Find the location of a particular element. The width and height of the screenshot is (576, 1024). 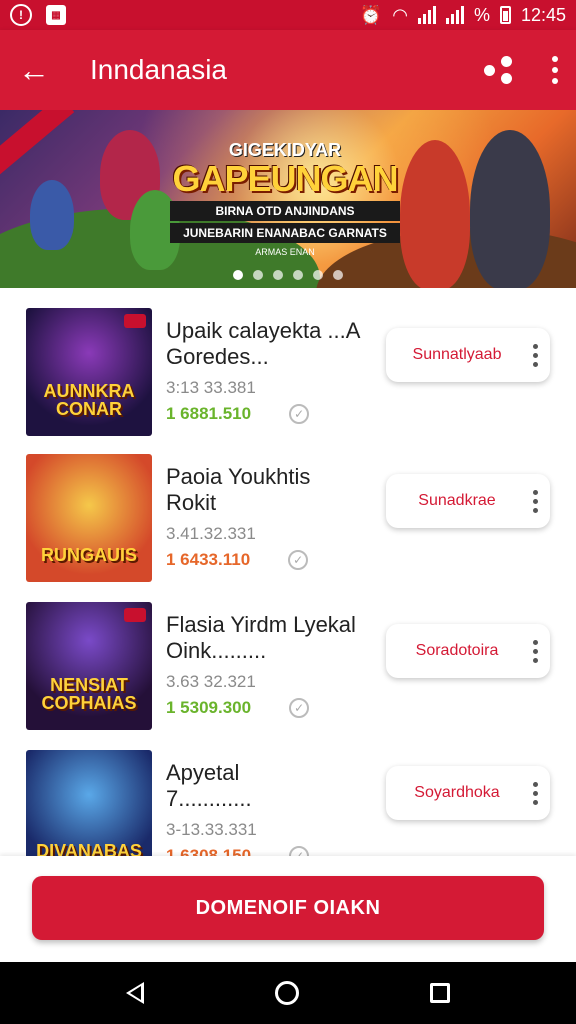

game-action-button: Soradotoira is located at coordinates (468, 651).